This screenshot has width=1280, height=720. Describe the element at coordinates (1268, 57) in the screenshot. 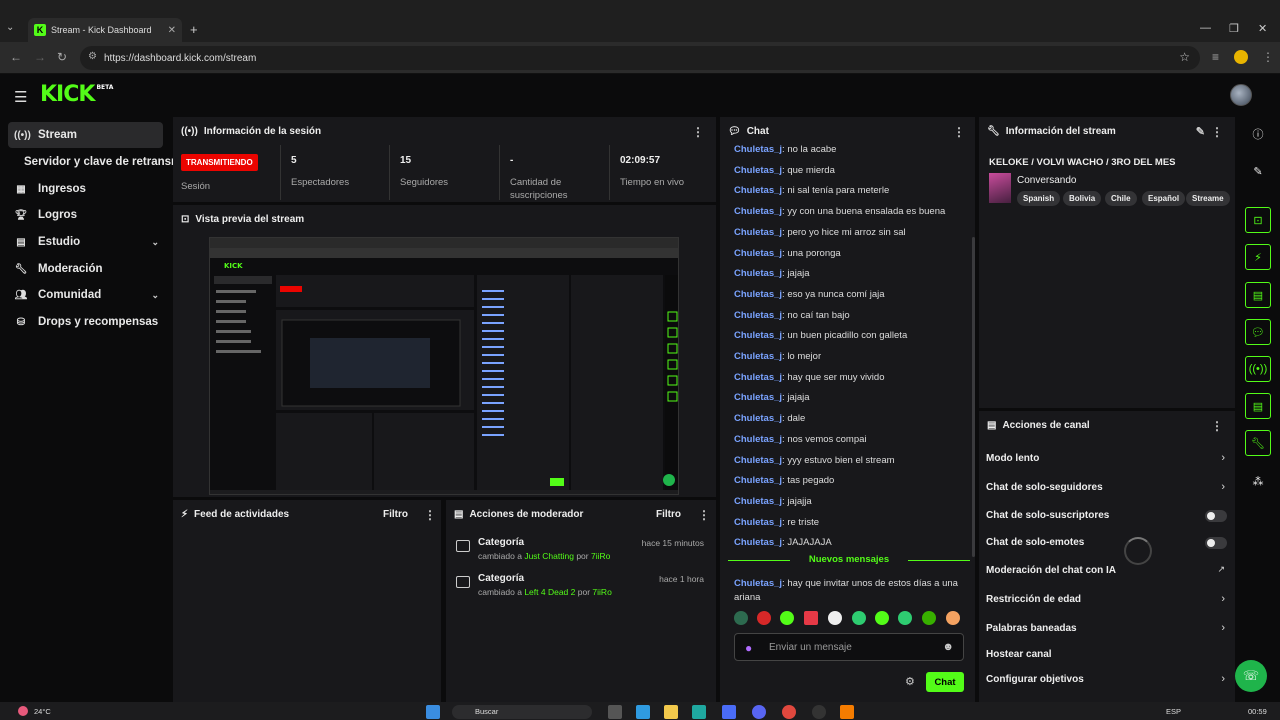

I see `browser-menu-icon: ⋮` at that location.